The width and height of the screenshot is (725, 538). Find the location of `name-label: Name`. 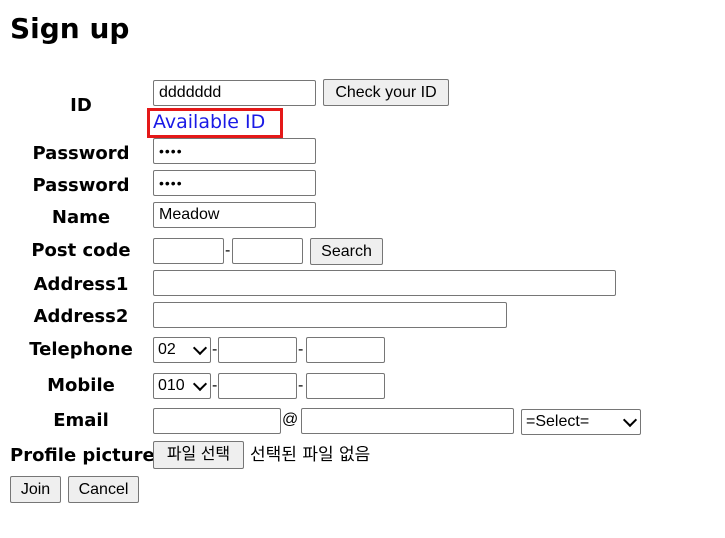

name-label: Name is located at coordinates (81, 217).